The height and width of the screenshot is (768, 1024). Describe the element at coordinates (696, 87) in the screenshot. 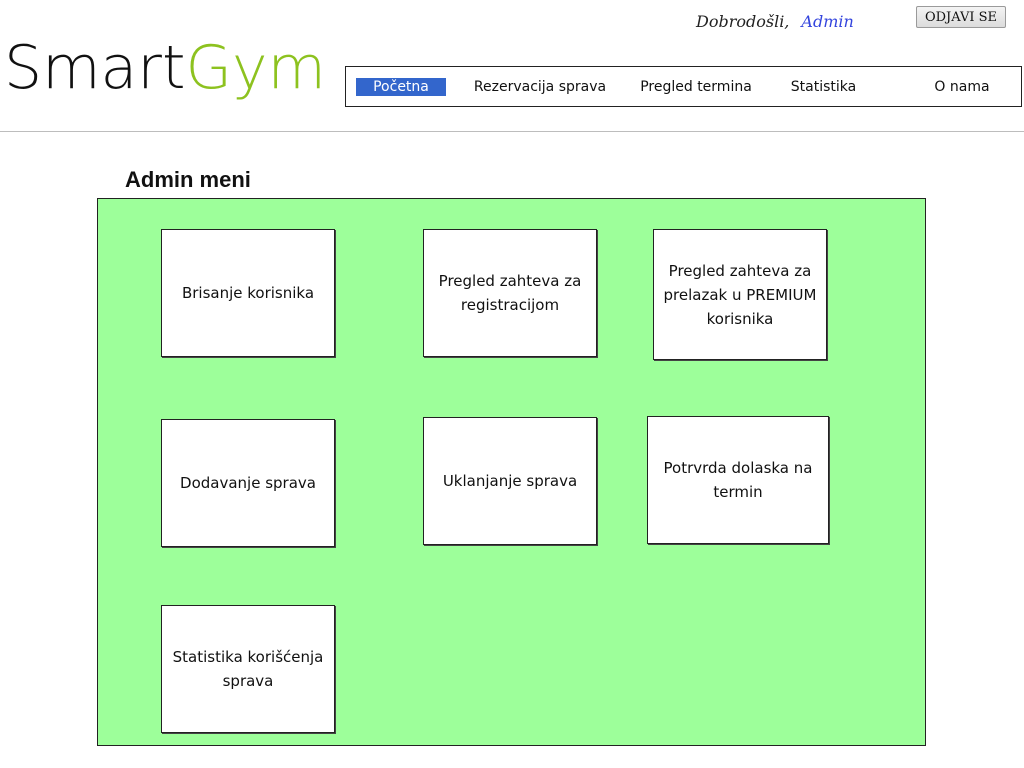

I see `nav-item-pregled-termina: Pregled termina` at that location.